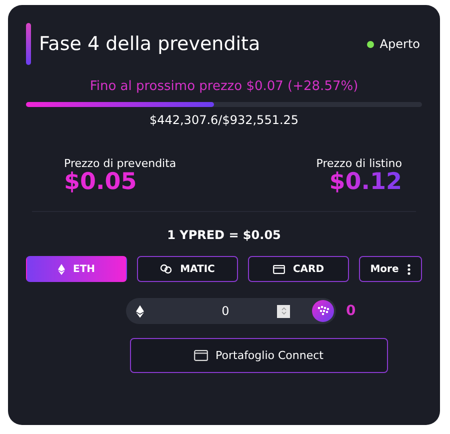  What do you see at coordinates (201, 356) in the screenshot?
I see `wallet-icon` at bounding box center [201, 356].